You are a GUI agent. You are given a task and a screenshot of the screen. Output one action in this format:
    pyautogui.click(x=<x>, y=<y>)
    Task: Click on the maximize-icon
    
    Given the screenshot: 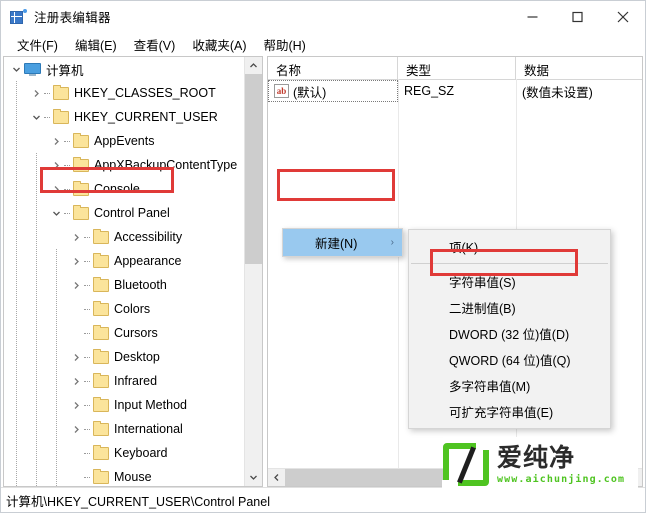 What is the action you would take?
    pyautogui.click(x=577, y=16)
    